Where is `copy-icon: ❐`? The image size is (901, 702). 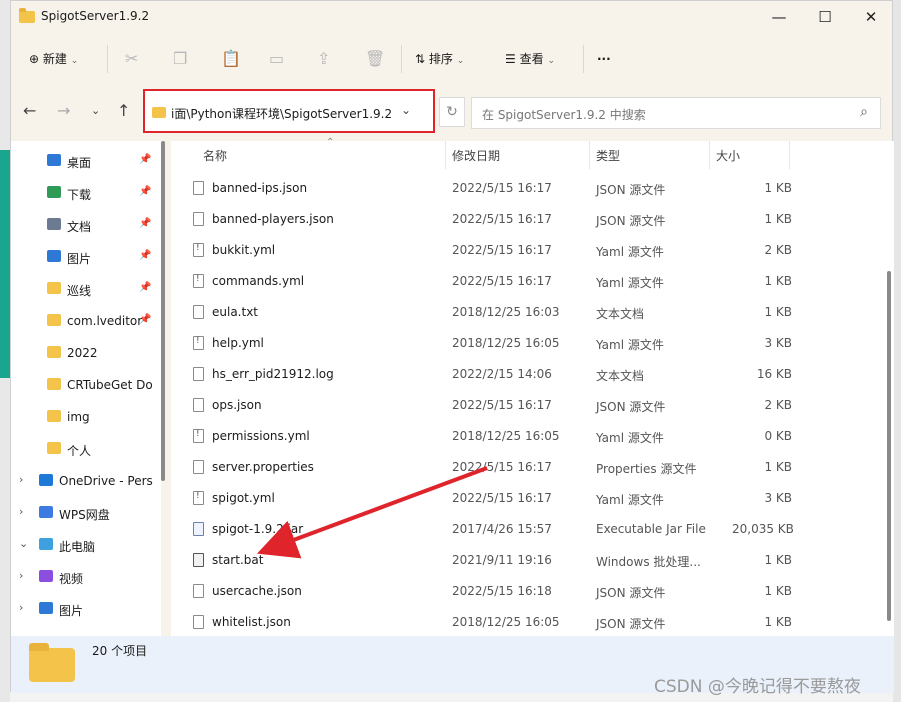
copy-icon: ❐ is located at coordinates (180, 59).